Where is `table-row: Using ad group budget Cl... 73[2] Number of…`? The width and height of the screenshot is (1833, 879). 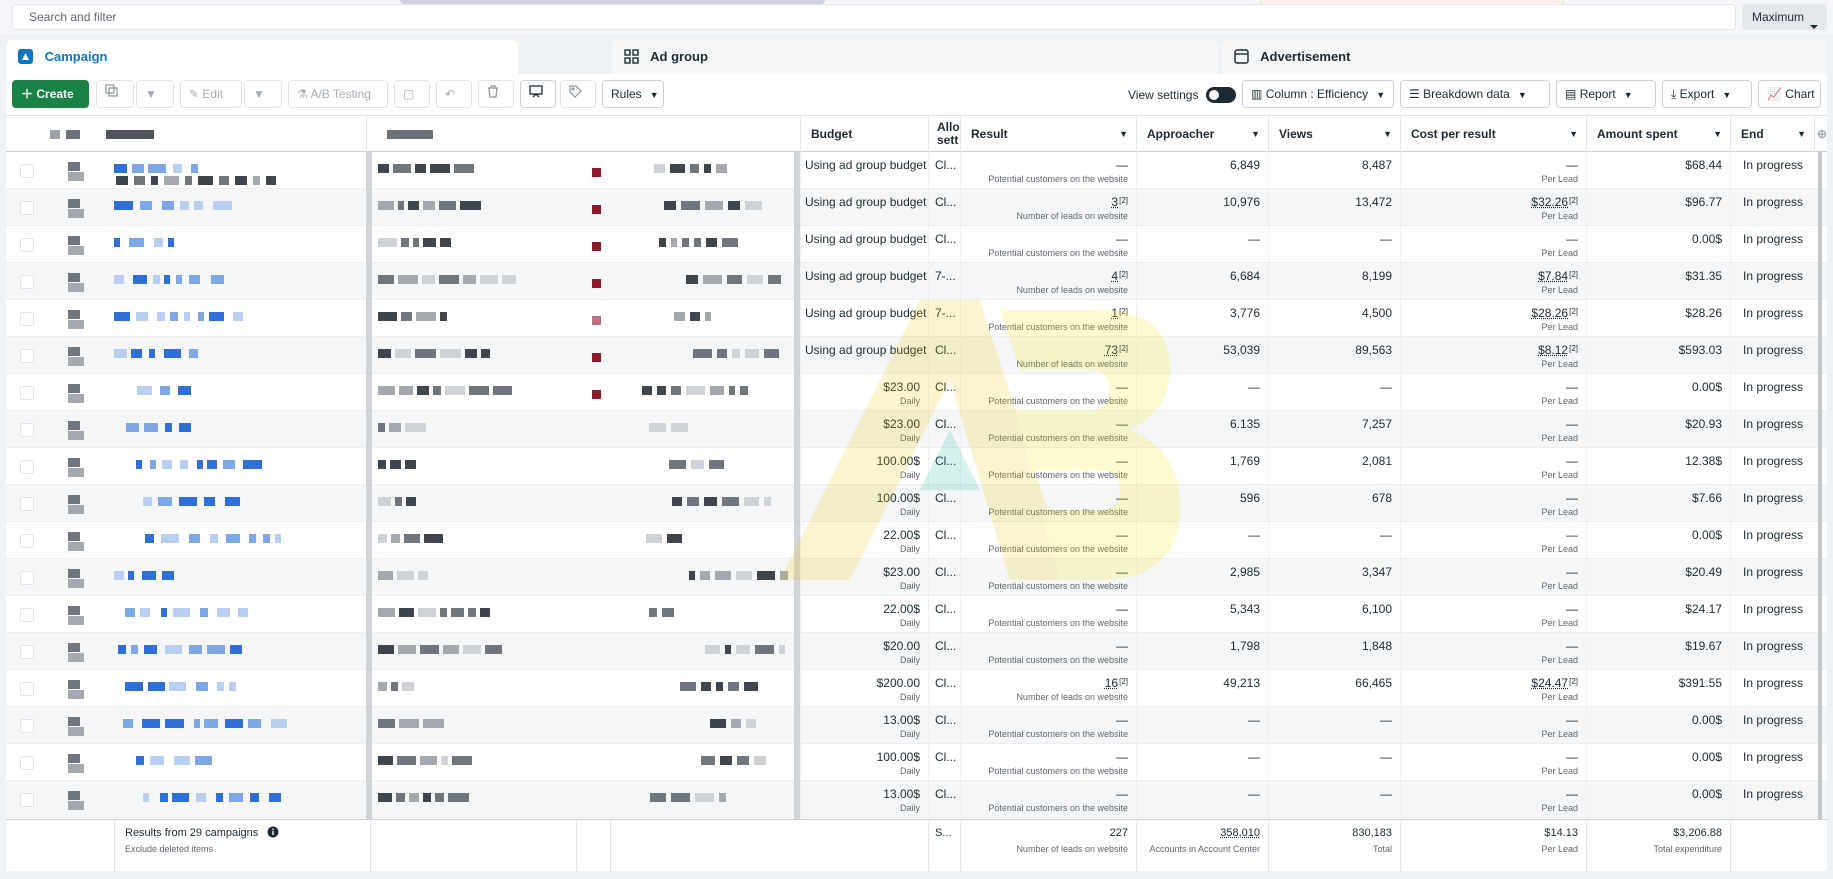
table-row: Using ad group budget Cl... 73[2] Number of… is located at coordinates (916, 355).